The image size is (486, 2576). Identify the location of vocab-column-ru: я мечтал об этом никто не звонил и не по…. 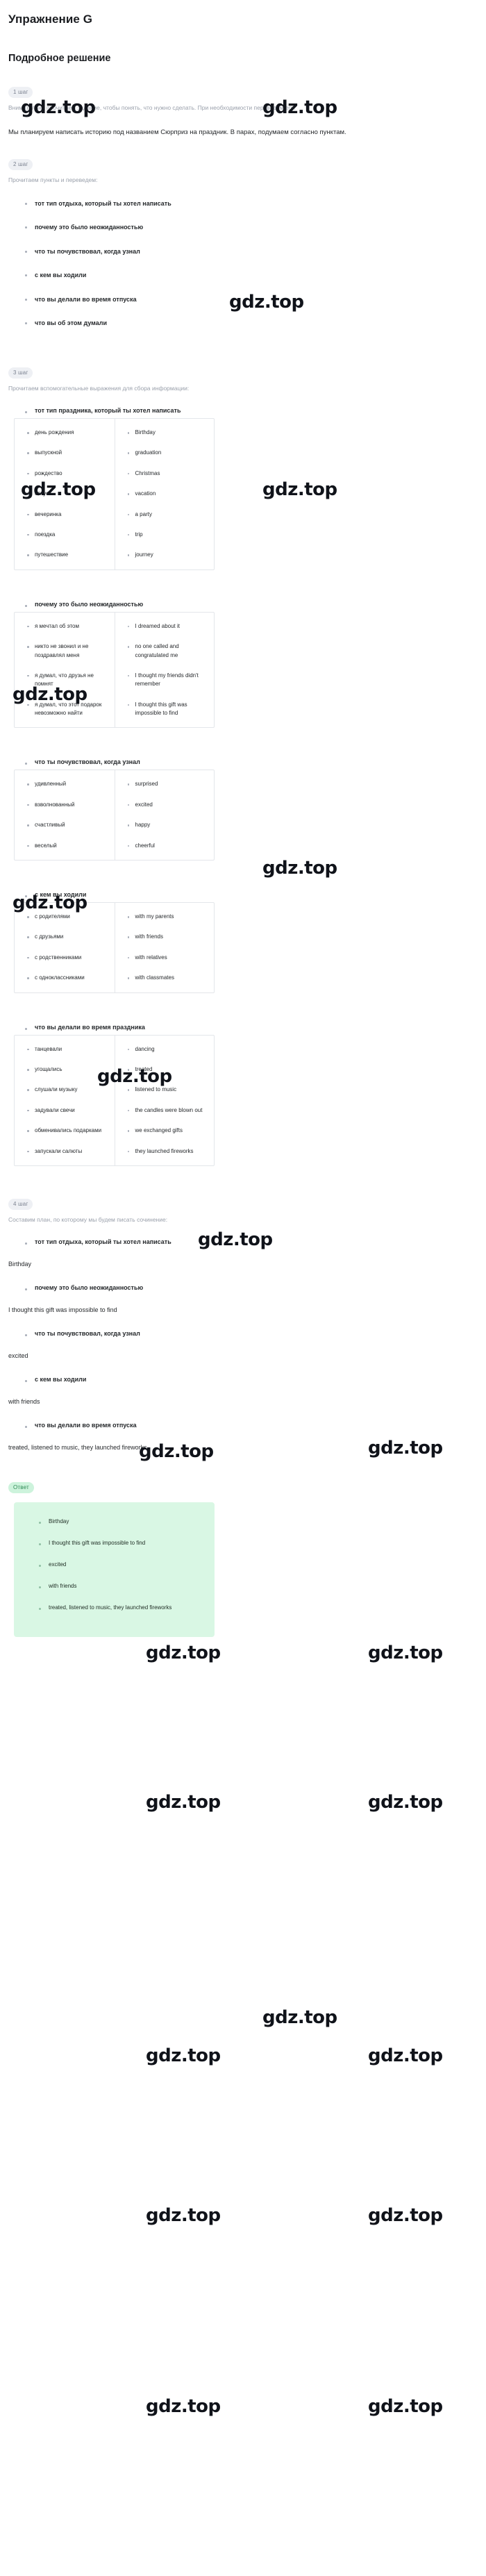
(65, 670).